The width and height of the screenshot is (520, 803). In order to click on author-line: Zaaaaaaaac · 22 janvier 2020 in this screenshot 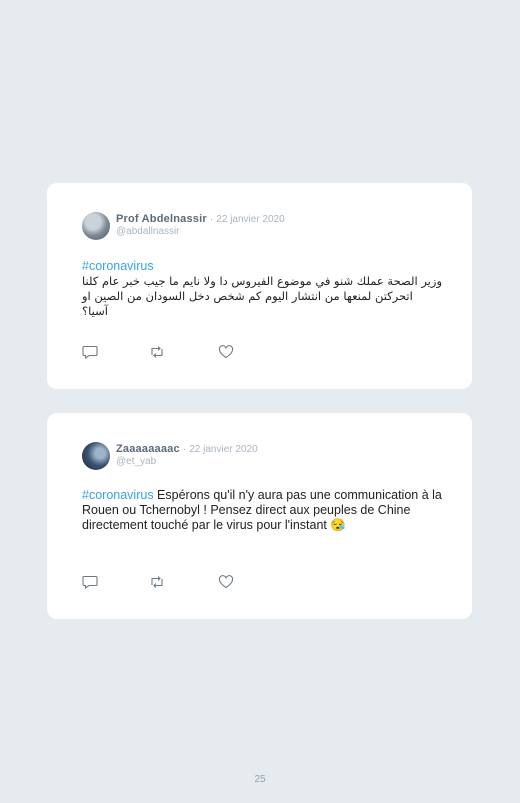, I will do `click(187, 449)`.